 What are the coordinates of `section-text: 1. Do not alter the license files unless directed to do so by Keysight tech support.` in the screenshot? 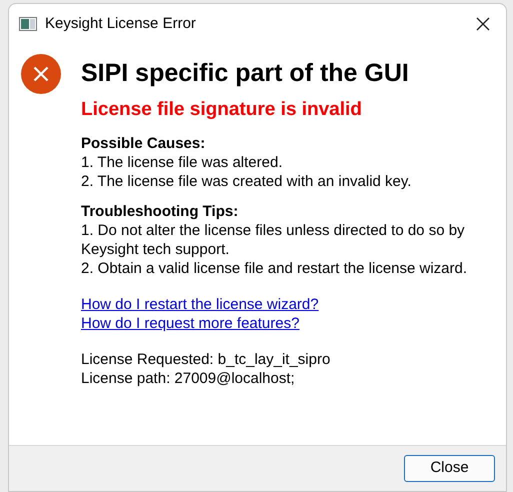 It's located at (273, 240).